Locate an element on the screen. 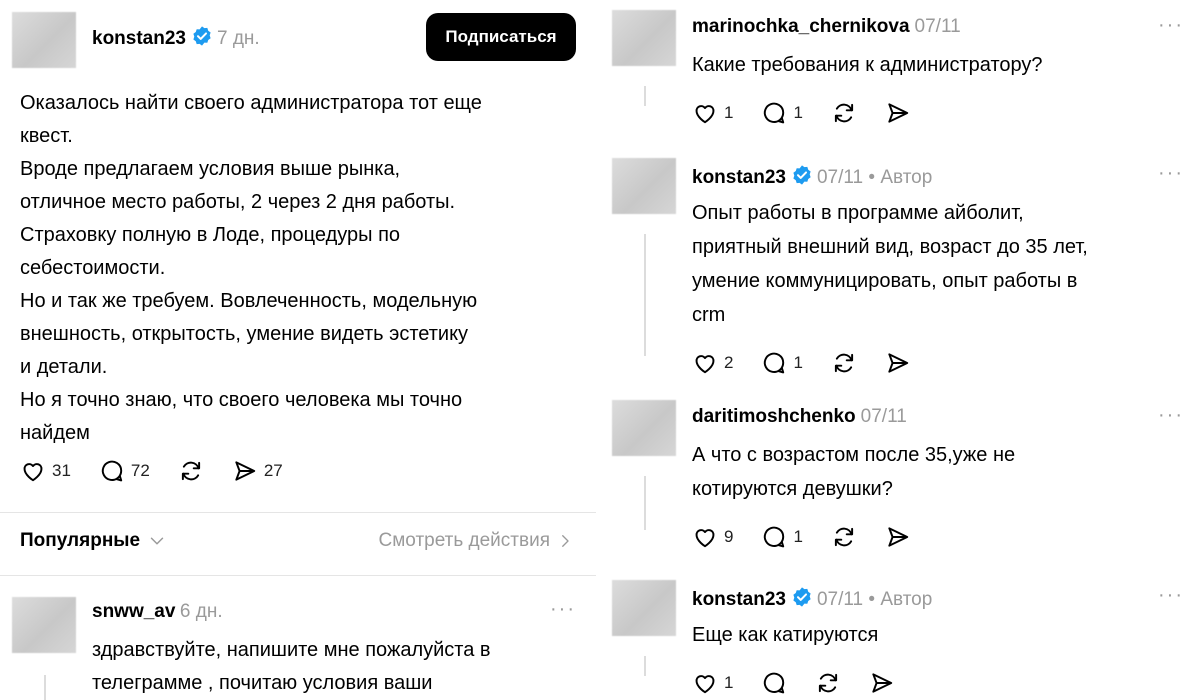  post-text-line: Вроде предлагаем условия выше рынка, is located at coordinates (210, 169).